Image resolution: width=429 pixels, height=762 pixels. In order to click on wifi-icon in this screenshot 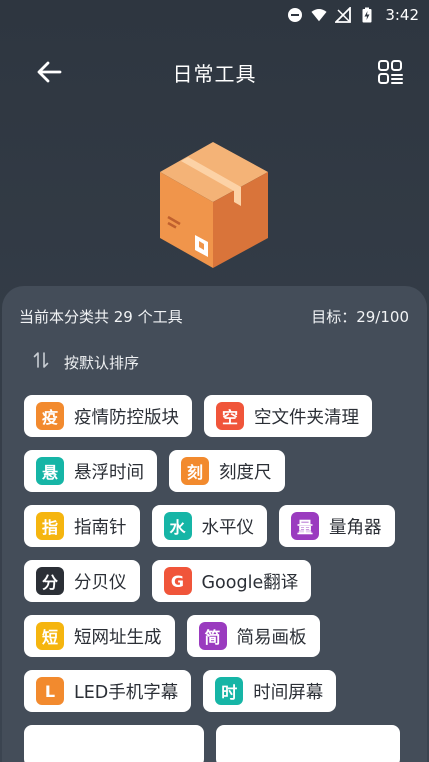, I will do `click(319, 15)`.